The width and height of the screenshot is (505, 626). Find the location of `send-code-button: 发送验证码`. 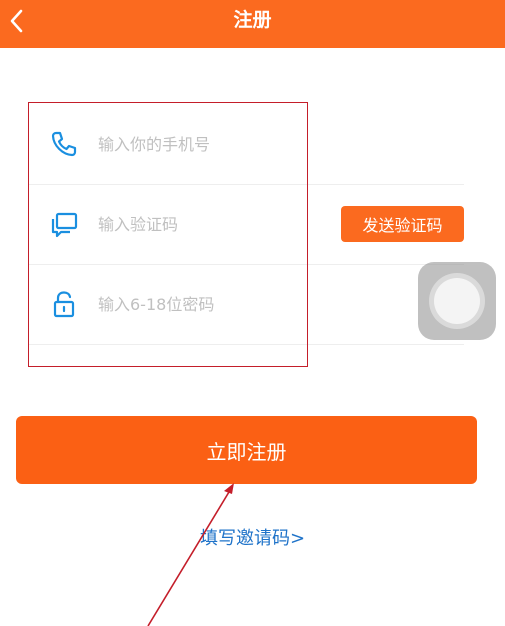

send-code-button: 发送验证码 is located at coordinates (402, 224).